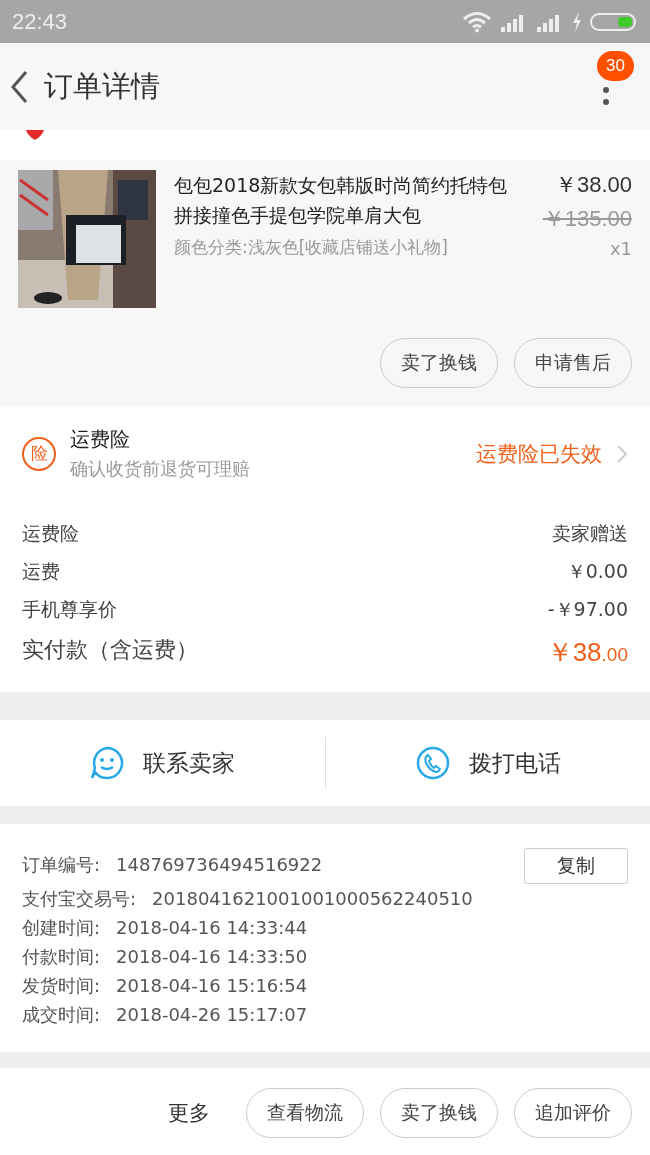 This screenshot has height=1155, width=650. Describe the element at coordinates (100, 439) in the screenshot. I see `insurance-title: 运费险` at that location.